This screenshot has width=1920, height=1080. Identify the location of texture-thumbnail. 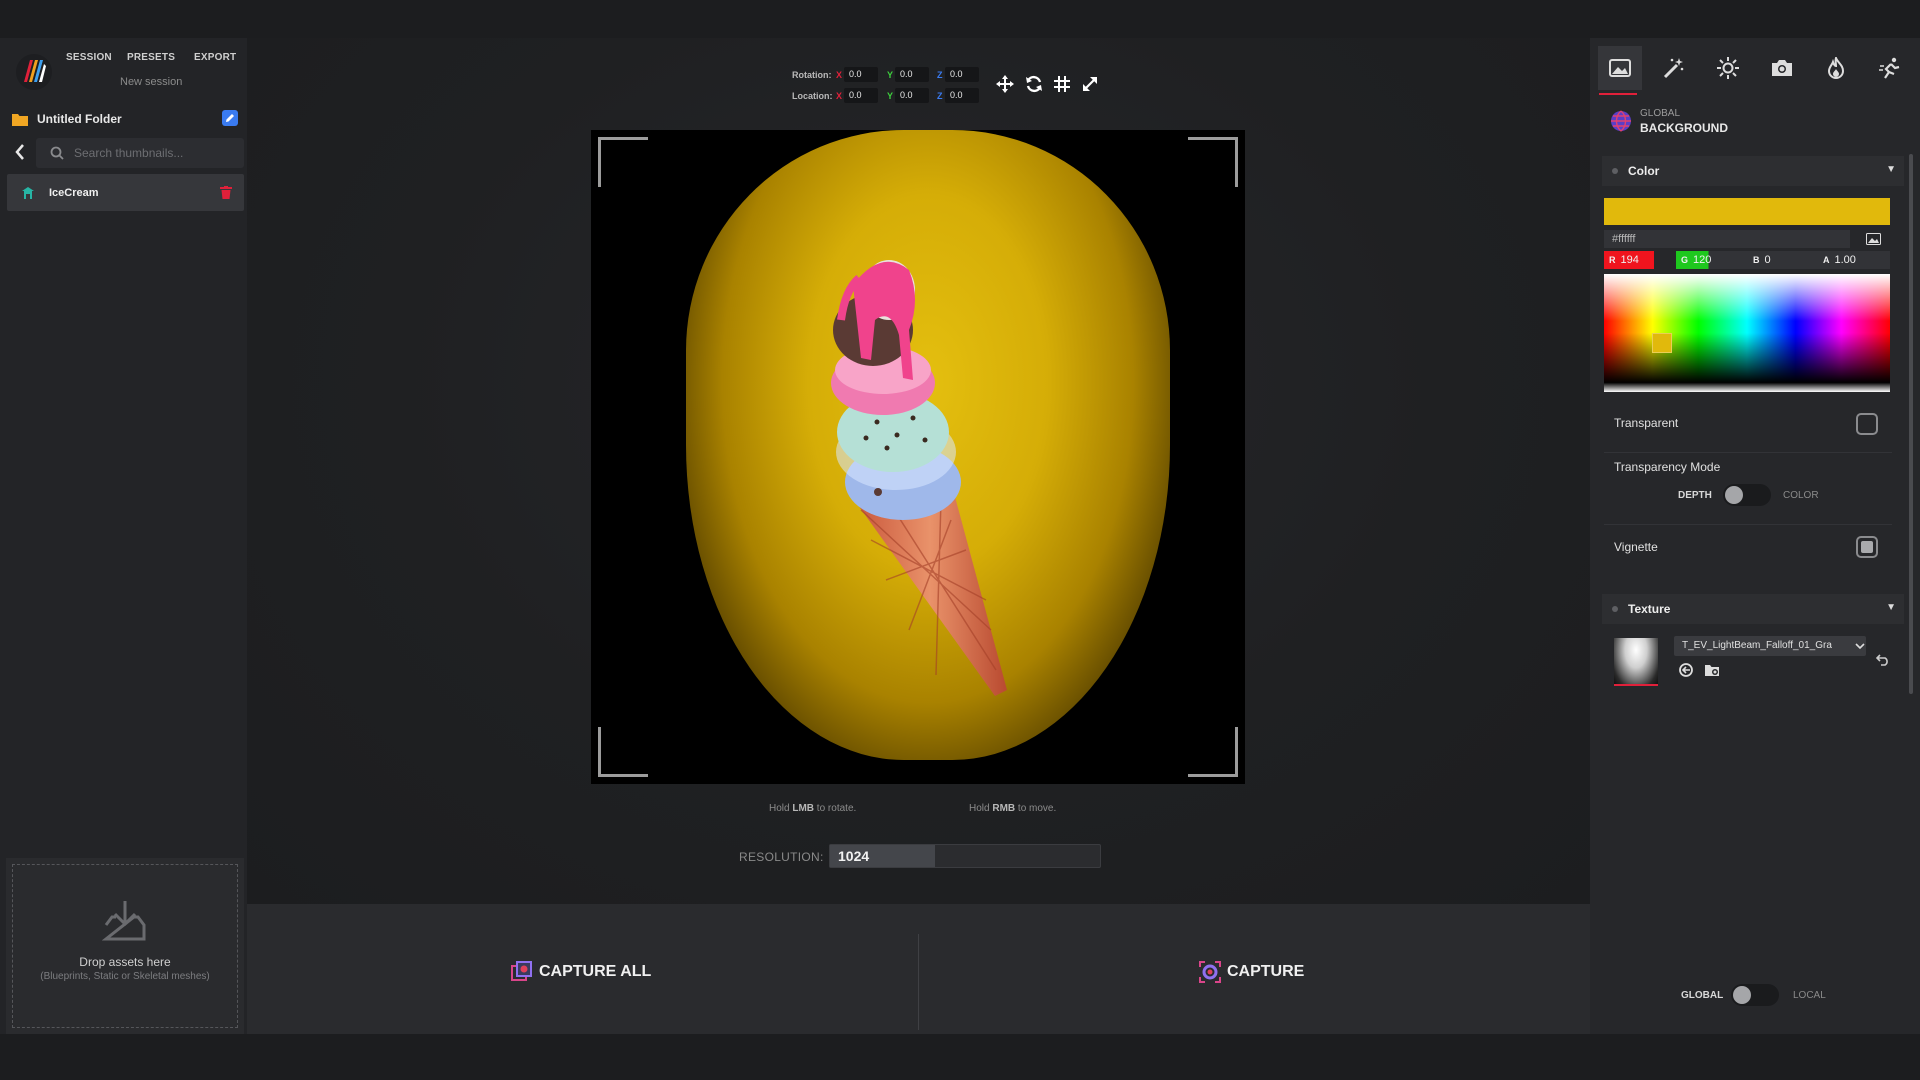
(1636, 662).